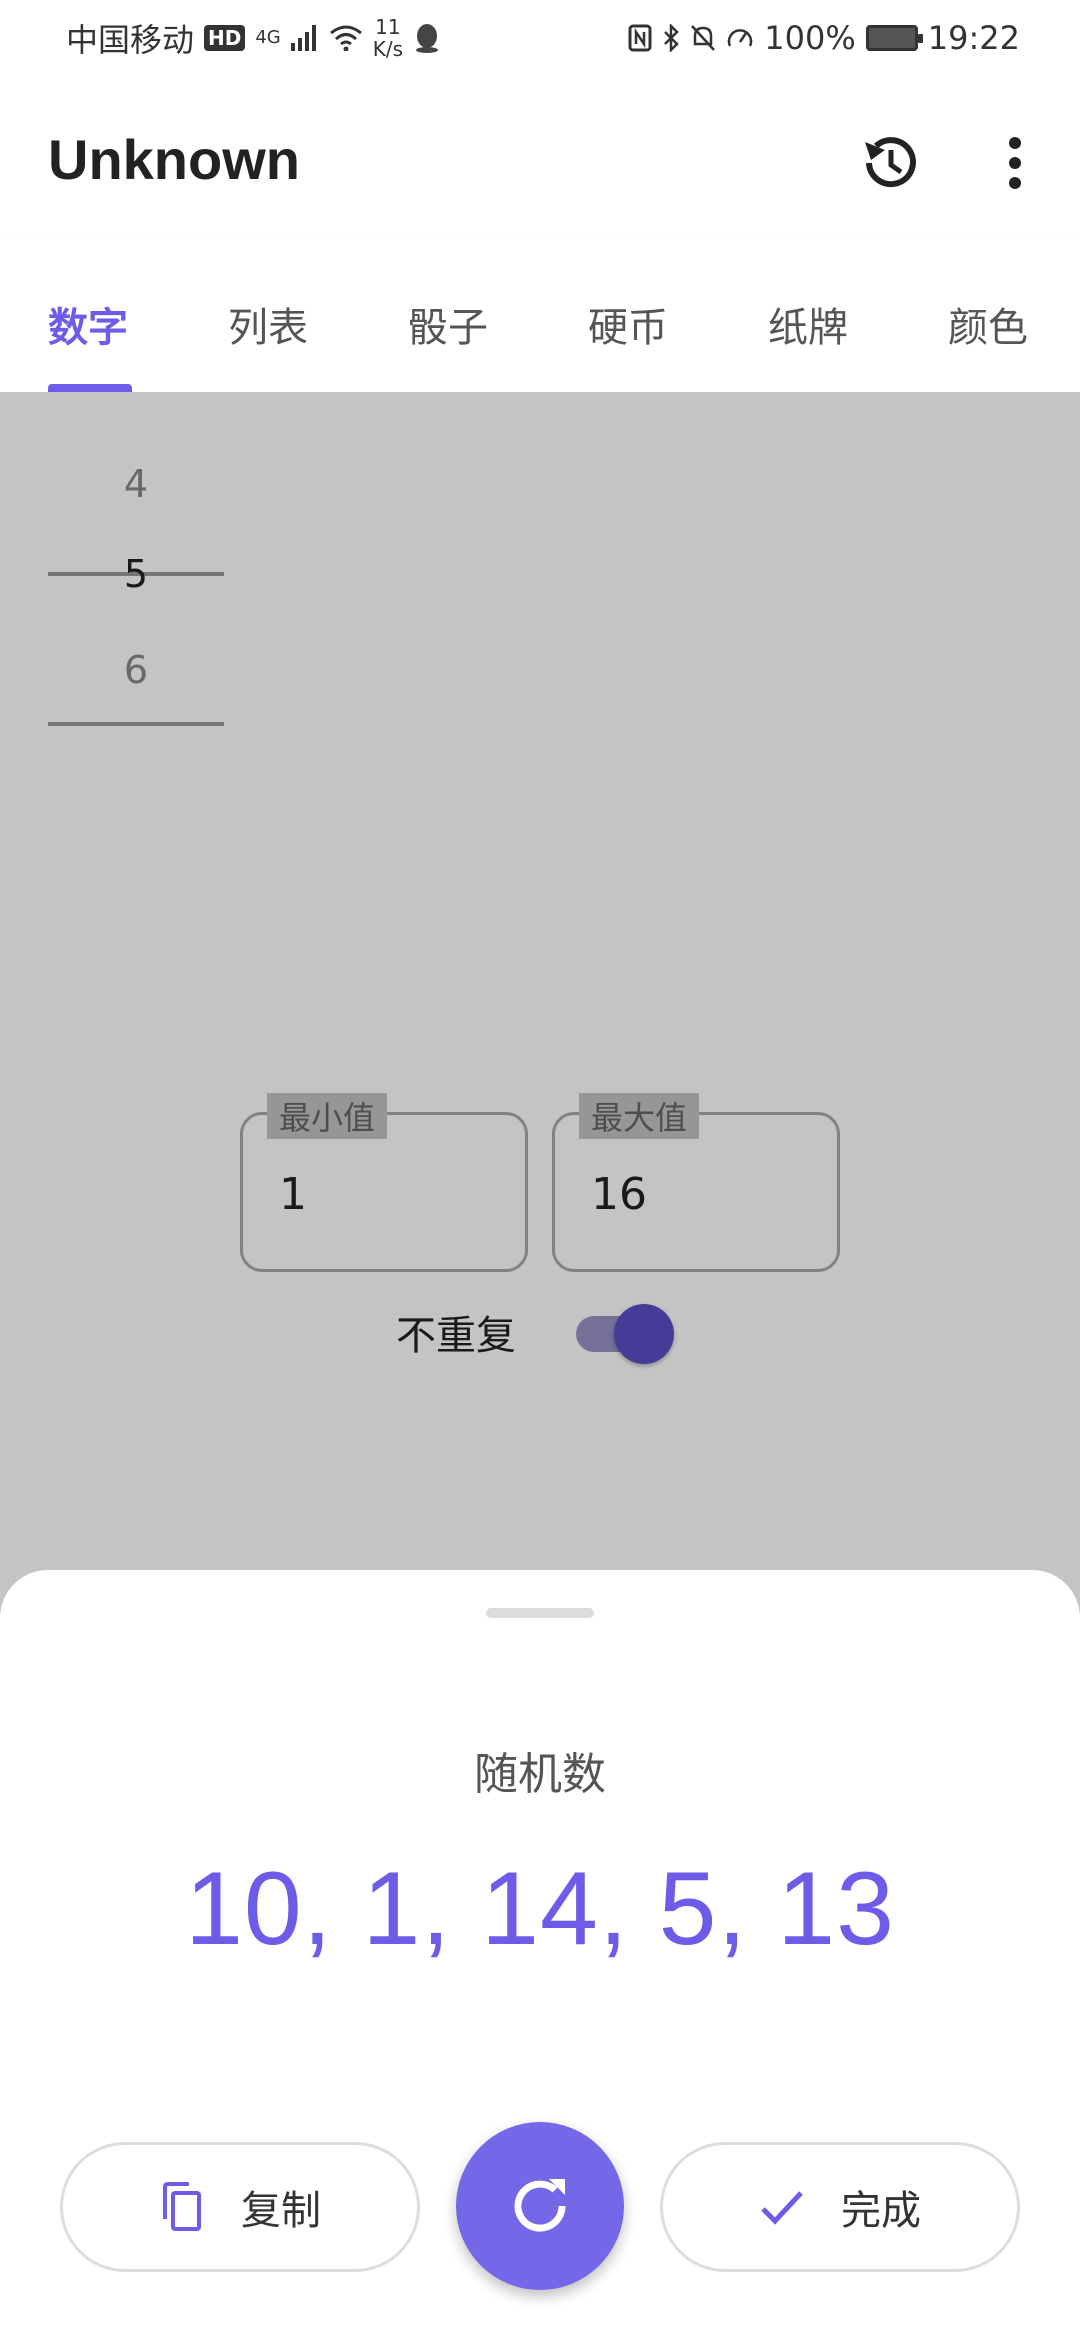 The width and height of the screenshot is (1080, 2340). What do you see at coordinates (388, 26) in the screenshot?
I see `speed-value: 11` at bounding box center [388, 26].